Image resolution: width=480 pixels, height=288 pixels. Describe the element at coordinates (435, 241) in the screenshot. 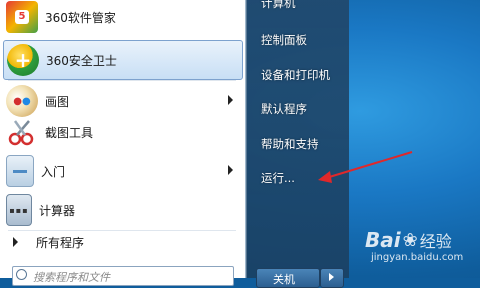

I see `watermark-suffix: 经验` at that location.